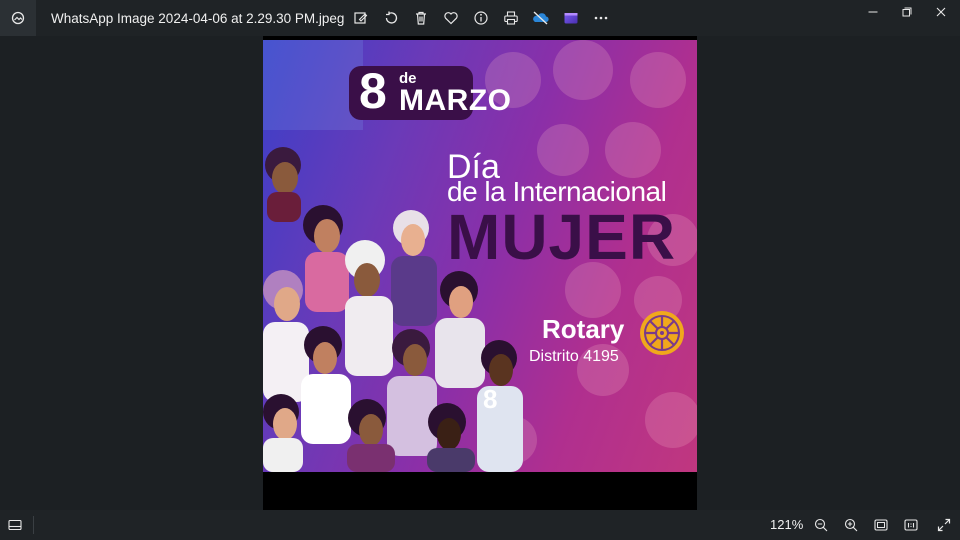  Describe the element at coordinates (455, 100) in the screenshot. I see `date-month: MARZO` at that location.